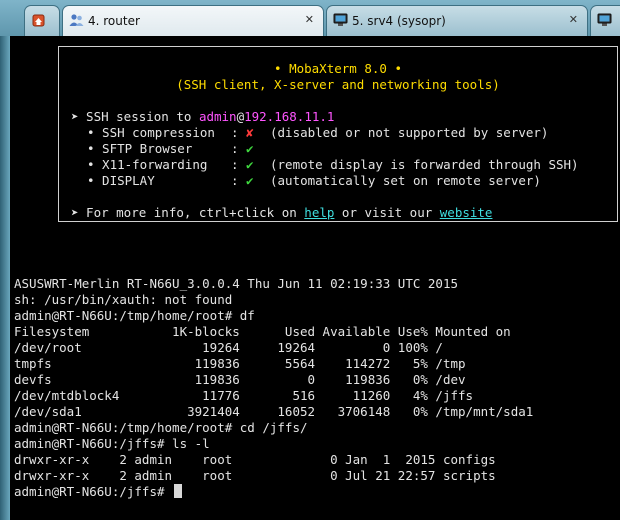 The image size is (620, 520). What do you see at coordinates (114, 21) in the screenshot?
I see `tab-router-label: 4. router` at bounding box center [114, 21].